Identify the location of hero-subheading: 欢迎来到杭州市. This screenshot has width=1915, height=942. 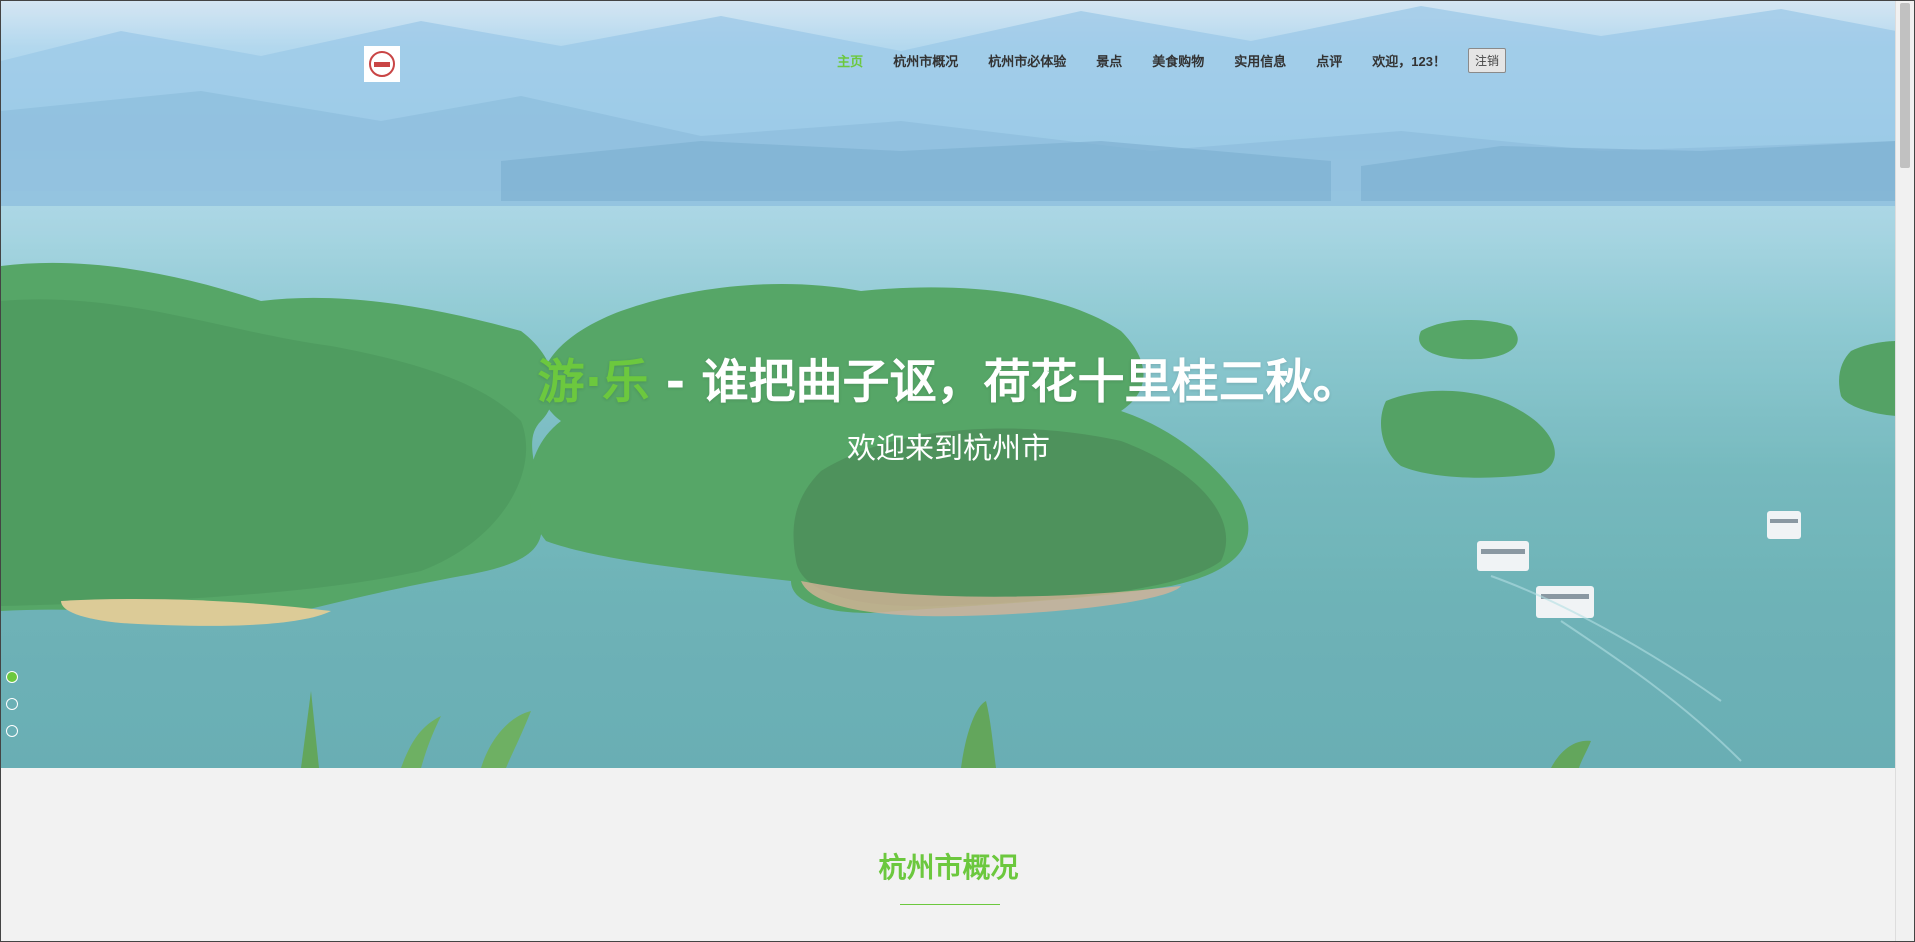
(948, 448).